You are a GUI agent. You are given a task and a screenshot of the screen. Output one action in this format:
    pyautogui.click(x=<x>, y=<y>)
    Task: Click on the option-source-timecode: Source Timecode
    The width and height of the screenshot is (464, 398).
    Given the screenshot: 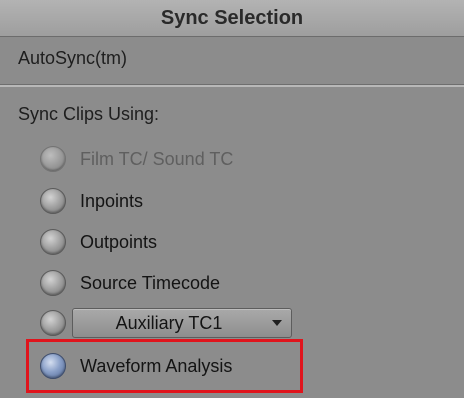 What is the action you would take?
    pyautogui.click(x=130, y=283)
    